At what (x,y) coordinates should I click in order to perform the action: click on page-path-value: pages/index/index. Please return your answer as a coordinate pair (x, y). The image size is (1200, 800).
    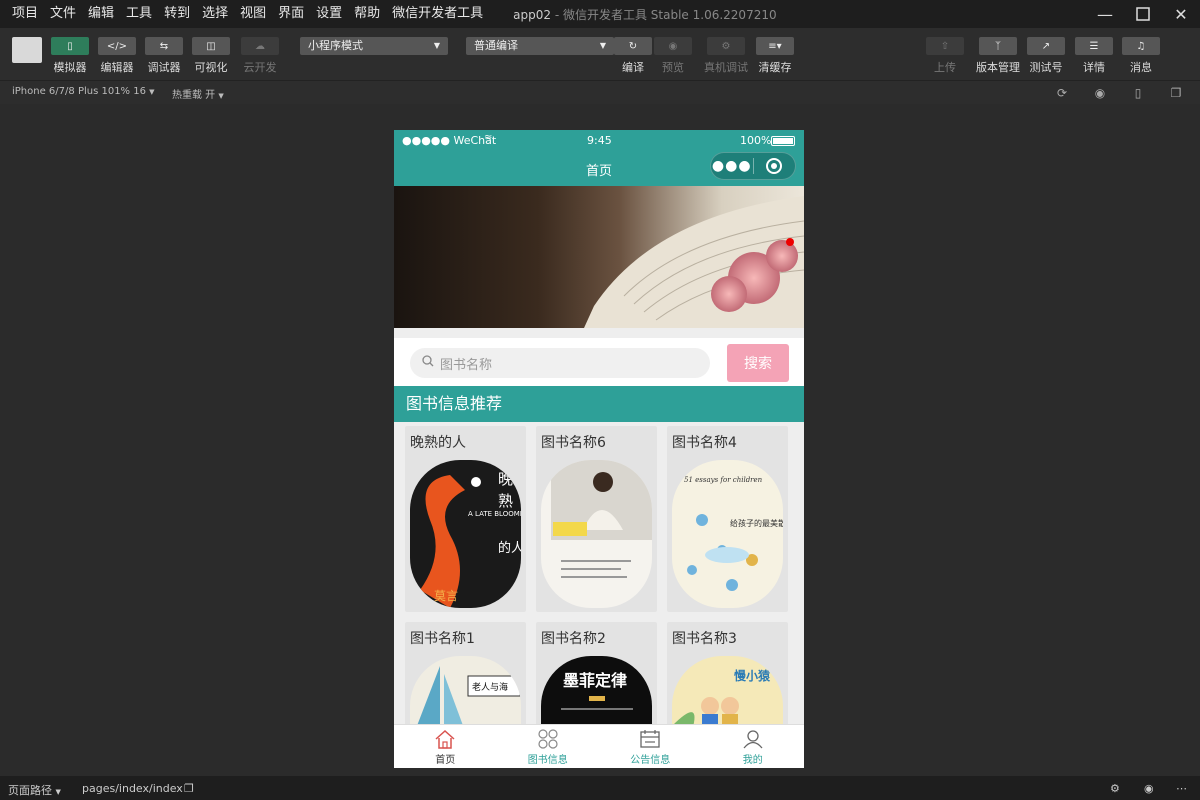
    Looking at the image, I should click on (132, 788).